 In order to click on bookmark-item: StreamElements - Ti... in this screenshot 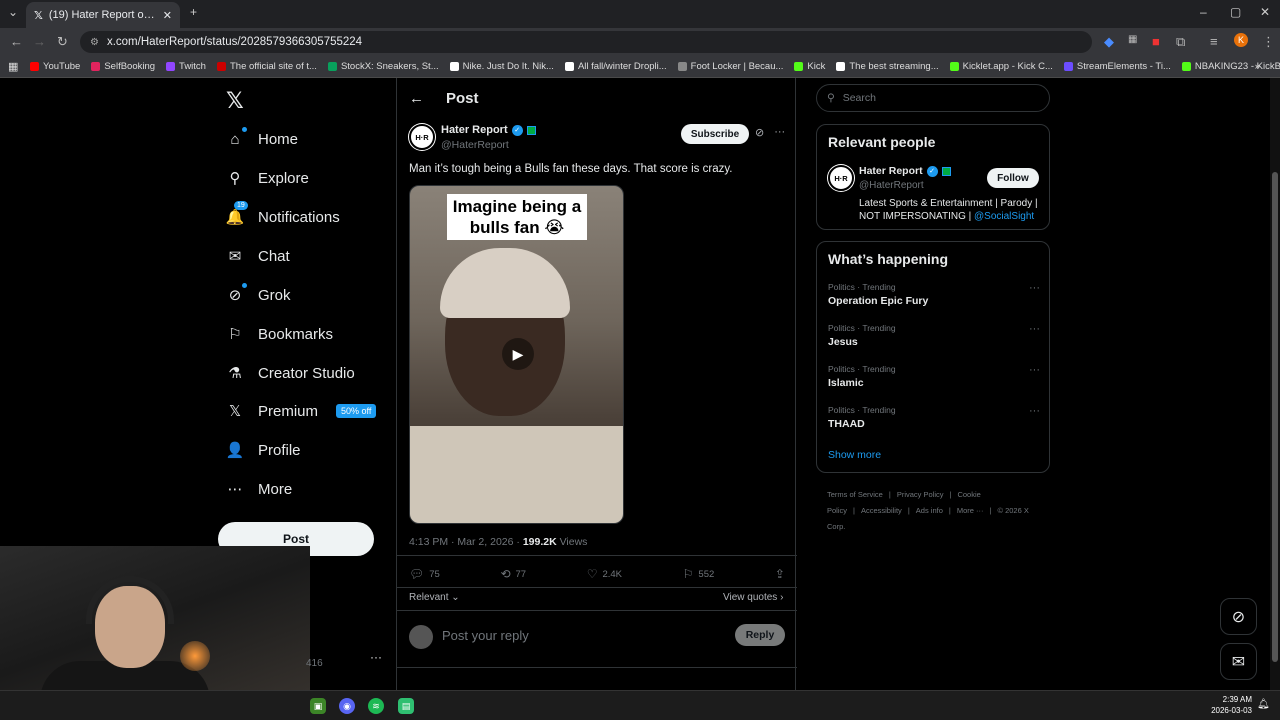, I will do `click(1117, 66)`.